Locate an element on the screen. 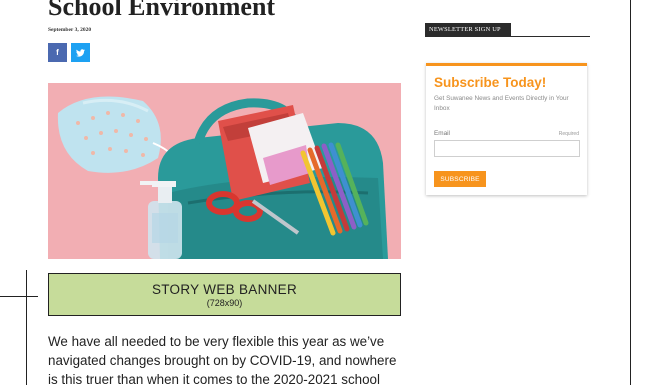 The width and height of the screenshot is (650, 385). facebook-icon: f is located at coordinates (57, 52).